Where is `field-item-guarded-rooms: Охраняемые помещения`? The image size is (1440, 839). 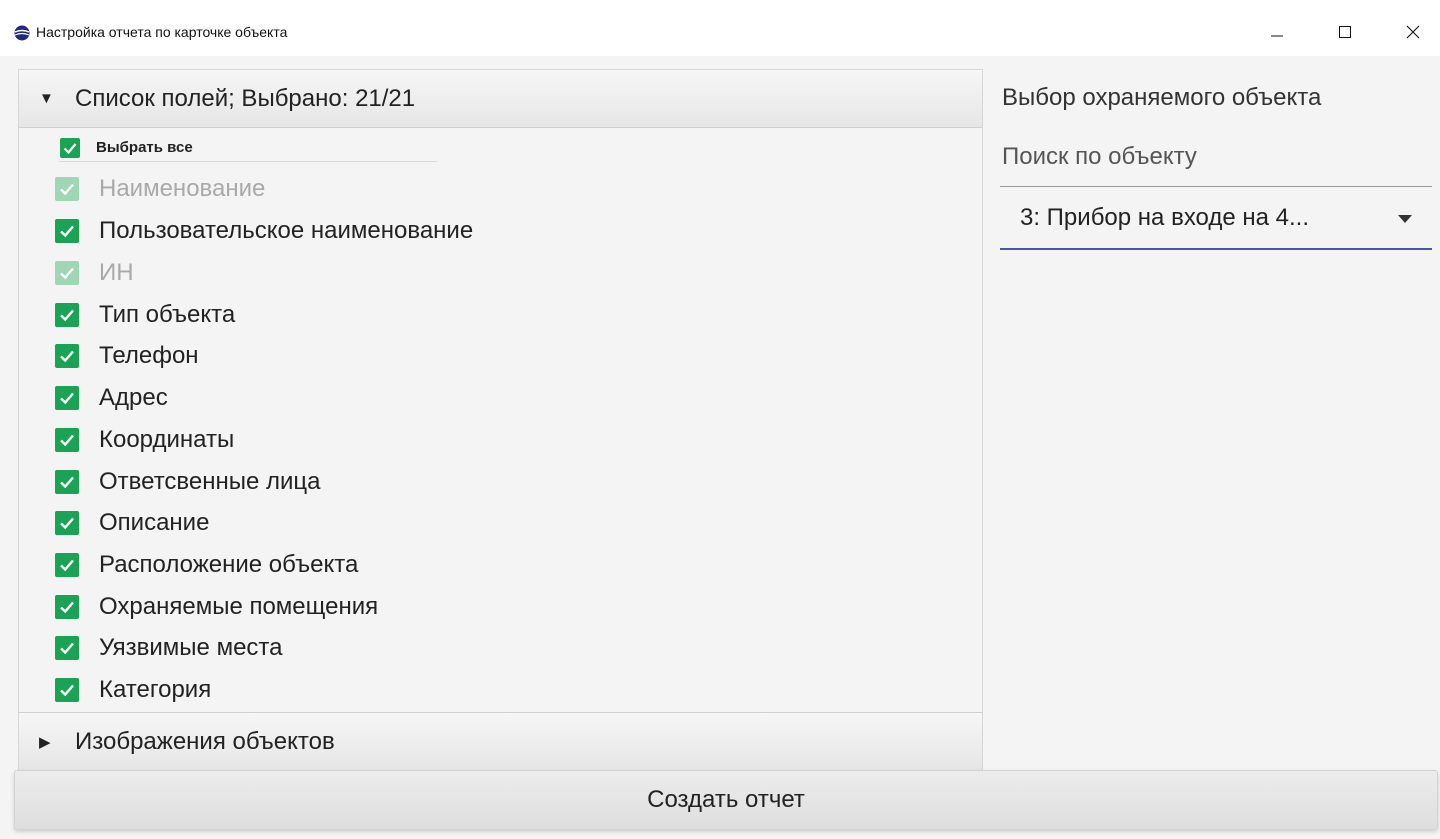 field-item-guarded-rooms: Охраняемые помещения is located at coordinates (216, 607).